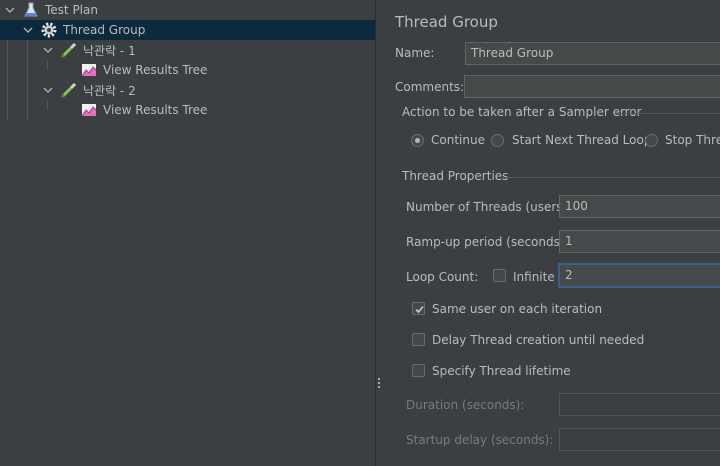  I want to click on name-field: Thread Group, so click(592, 53).